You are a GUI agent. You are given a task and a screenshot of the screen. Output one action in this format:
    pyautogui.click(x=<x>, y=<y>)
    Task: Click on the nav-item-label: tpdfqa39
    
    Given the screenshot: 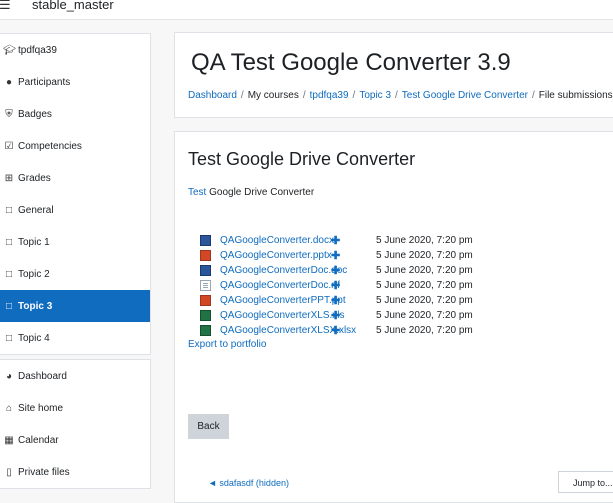 What is the action you would take?
    pyautogui.click(x=37, y=50)
    